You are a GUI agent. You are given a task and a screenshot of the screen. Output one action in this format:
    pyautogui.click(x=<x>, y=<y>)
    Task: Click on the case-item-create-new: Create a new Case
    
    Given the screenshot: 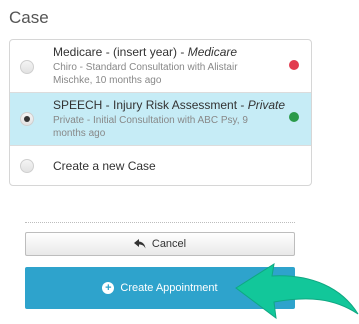 What is the action you would take?
    pyautogui.click(x=160, y=165)
    